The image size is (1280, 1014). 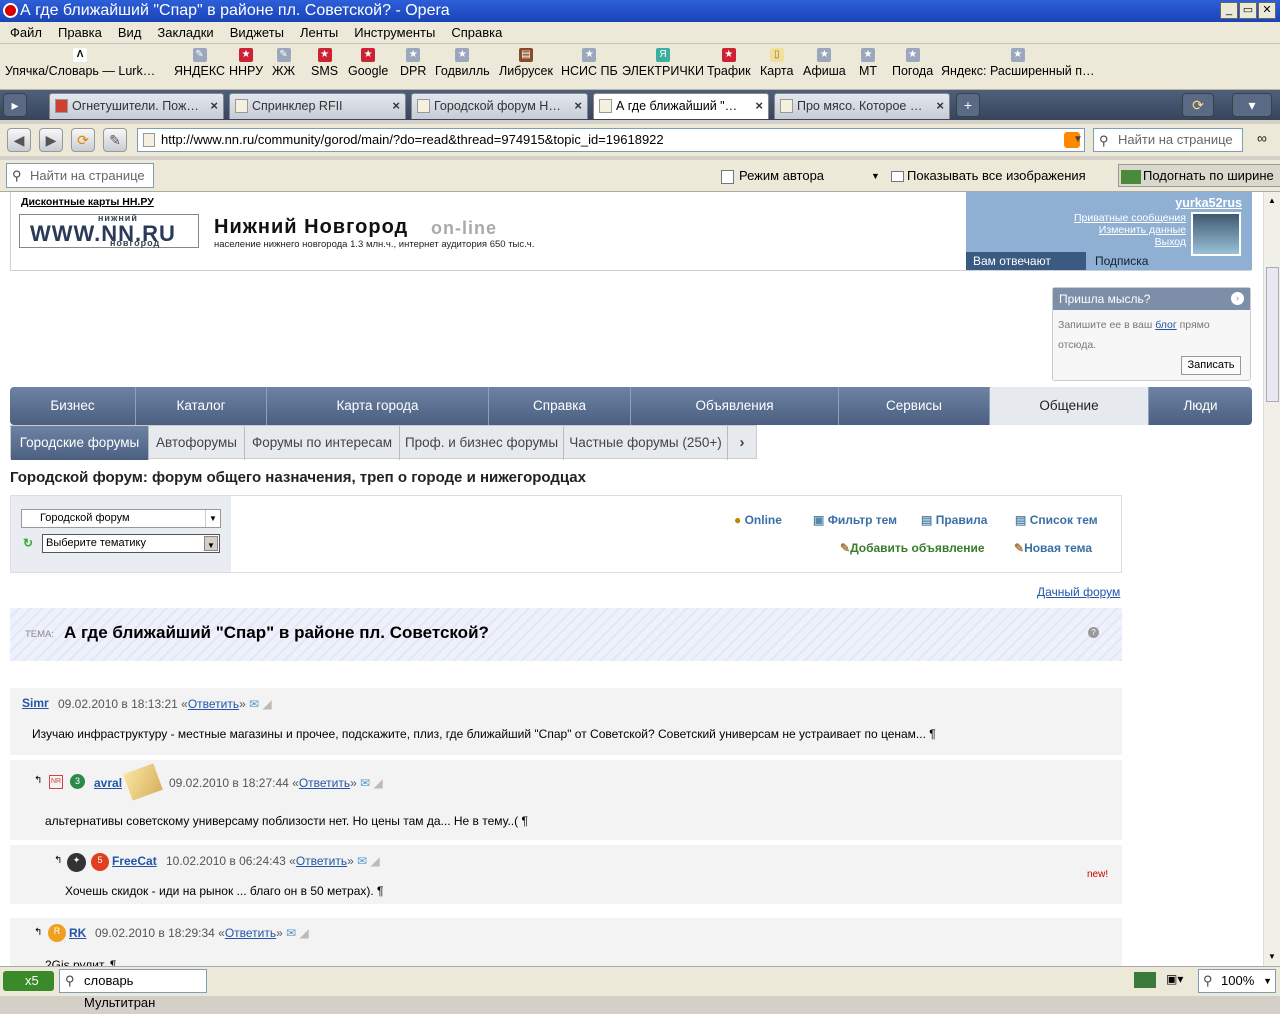 What do you see at coordinates (1168, 140) in the screenshot?
I see `search-field: ⚲ Найти на странице` at bounding box center [1168, 140].